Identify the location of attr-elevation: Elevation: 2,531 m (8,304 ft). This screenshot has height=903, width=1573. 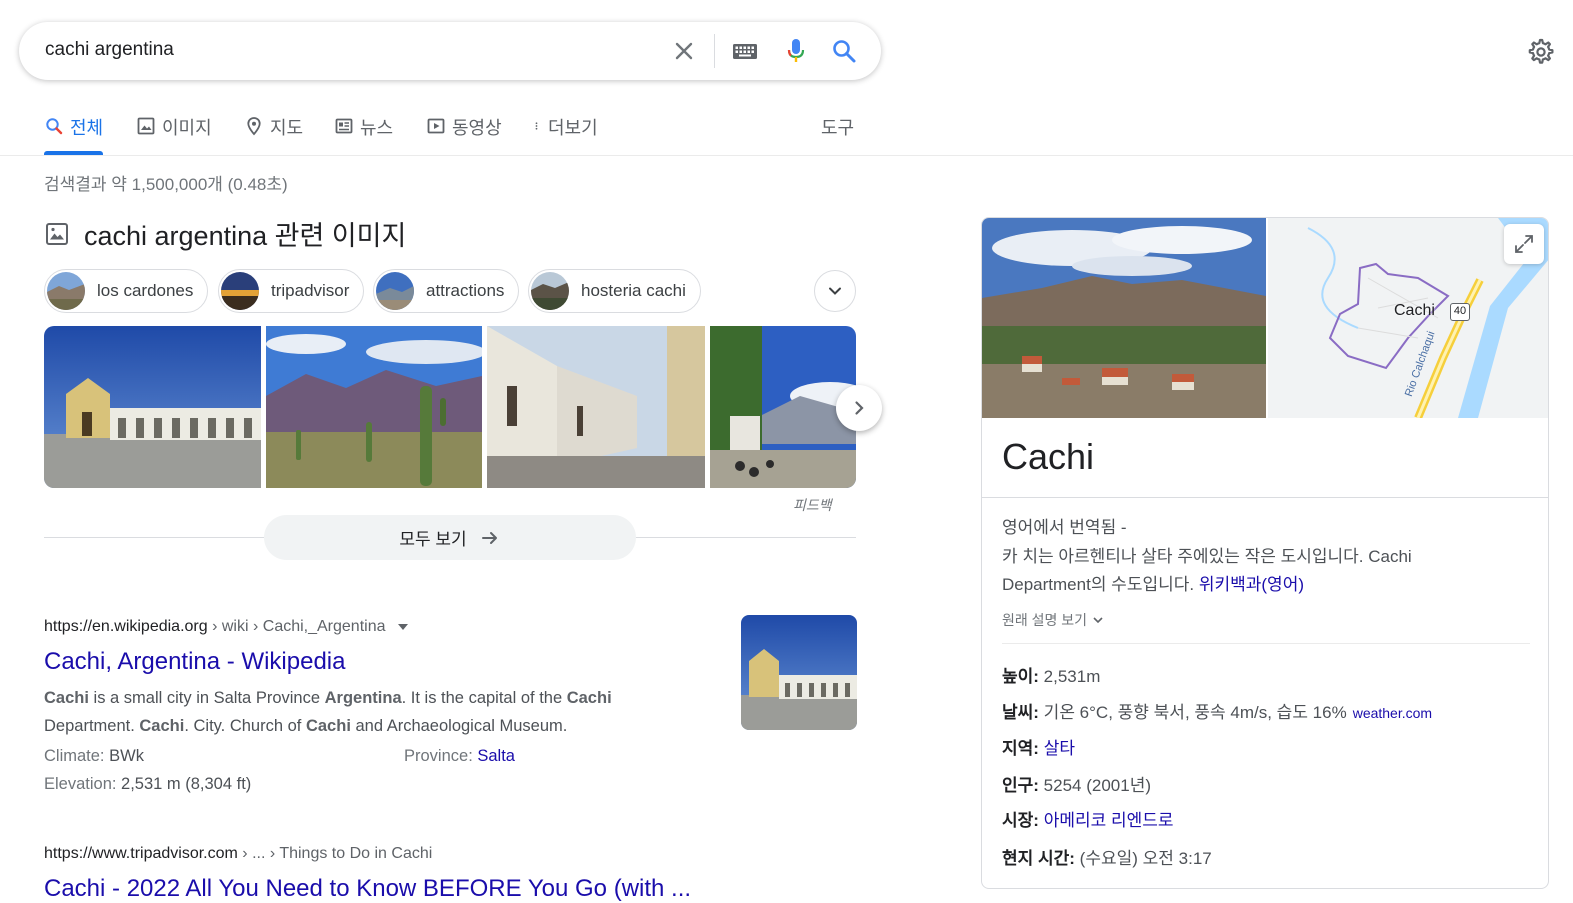
(147, 784).